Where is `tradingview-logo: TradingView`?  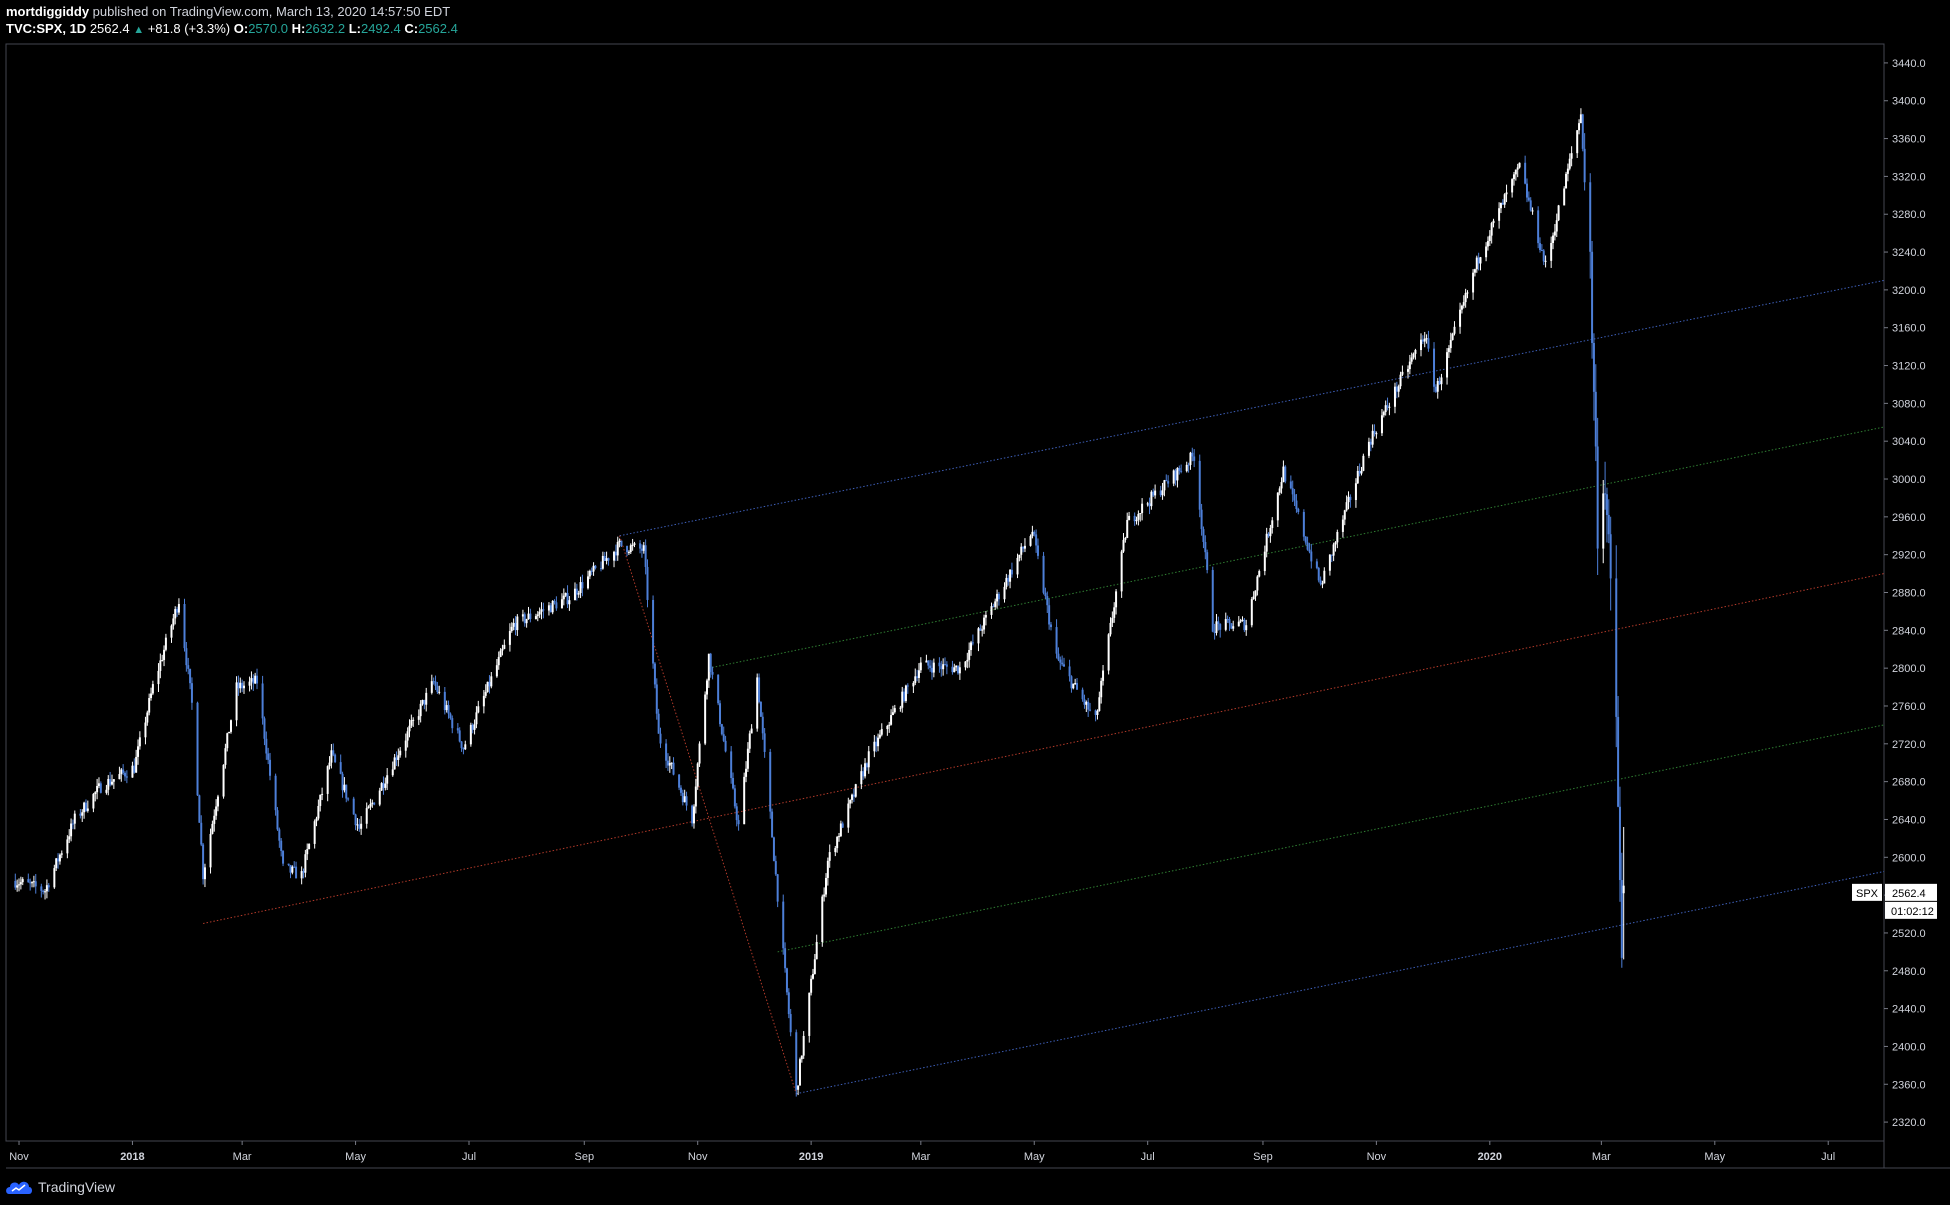
tradingview-logo: TradingView is located at coordinates (60, 1187).